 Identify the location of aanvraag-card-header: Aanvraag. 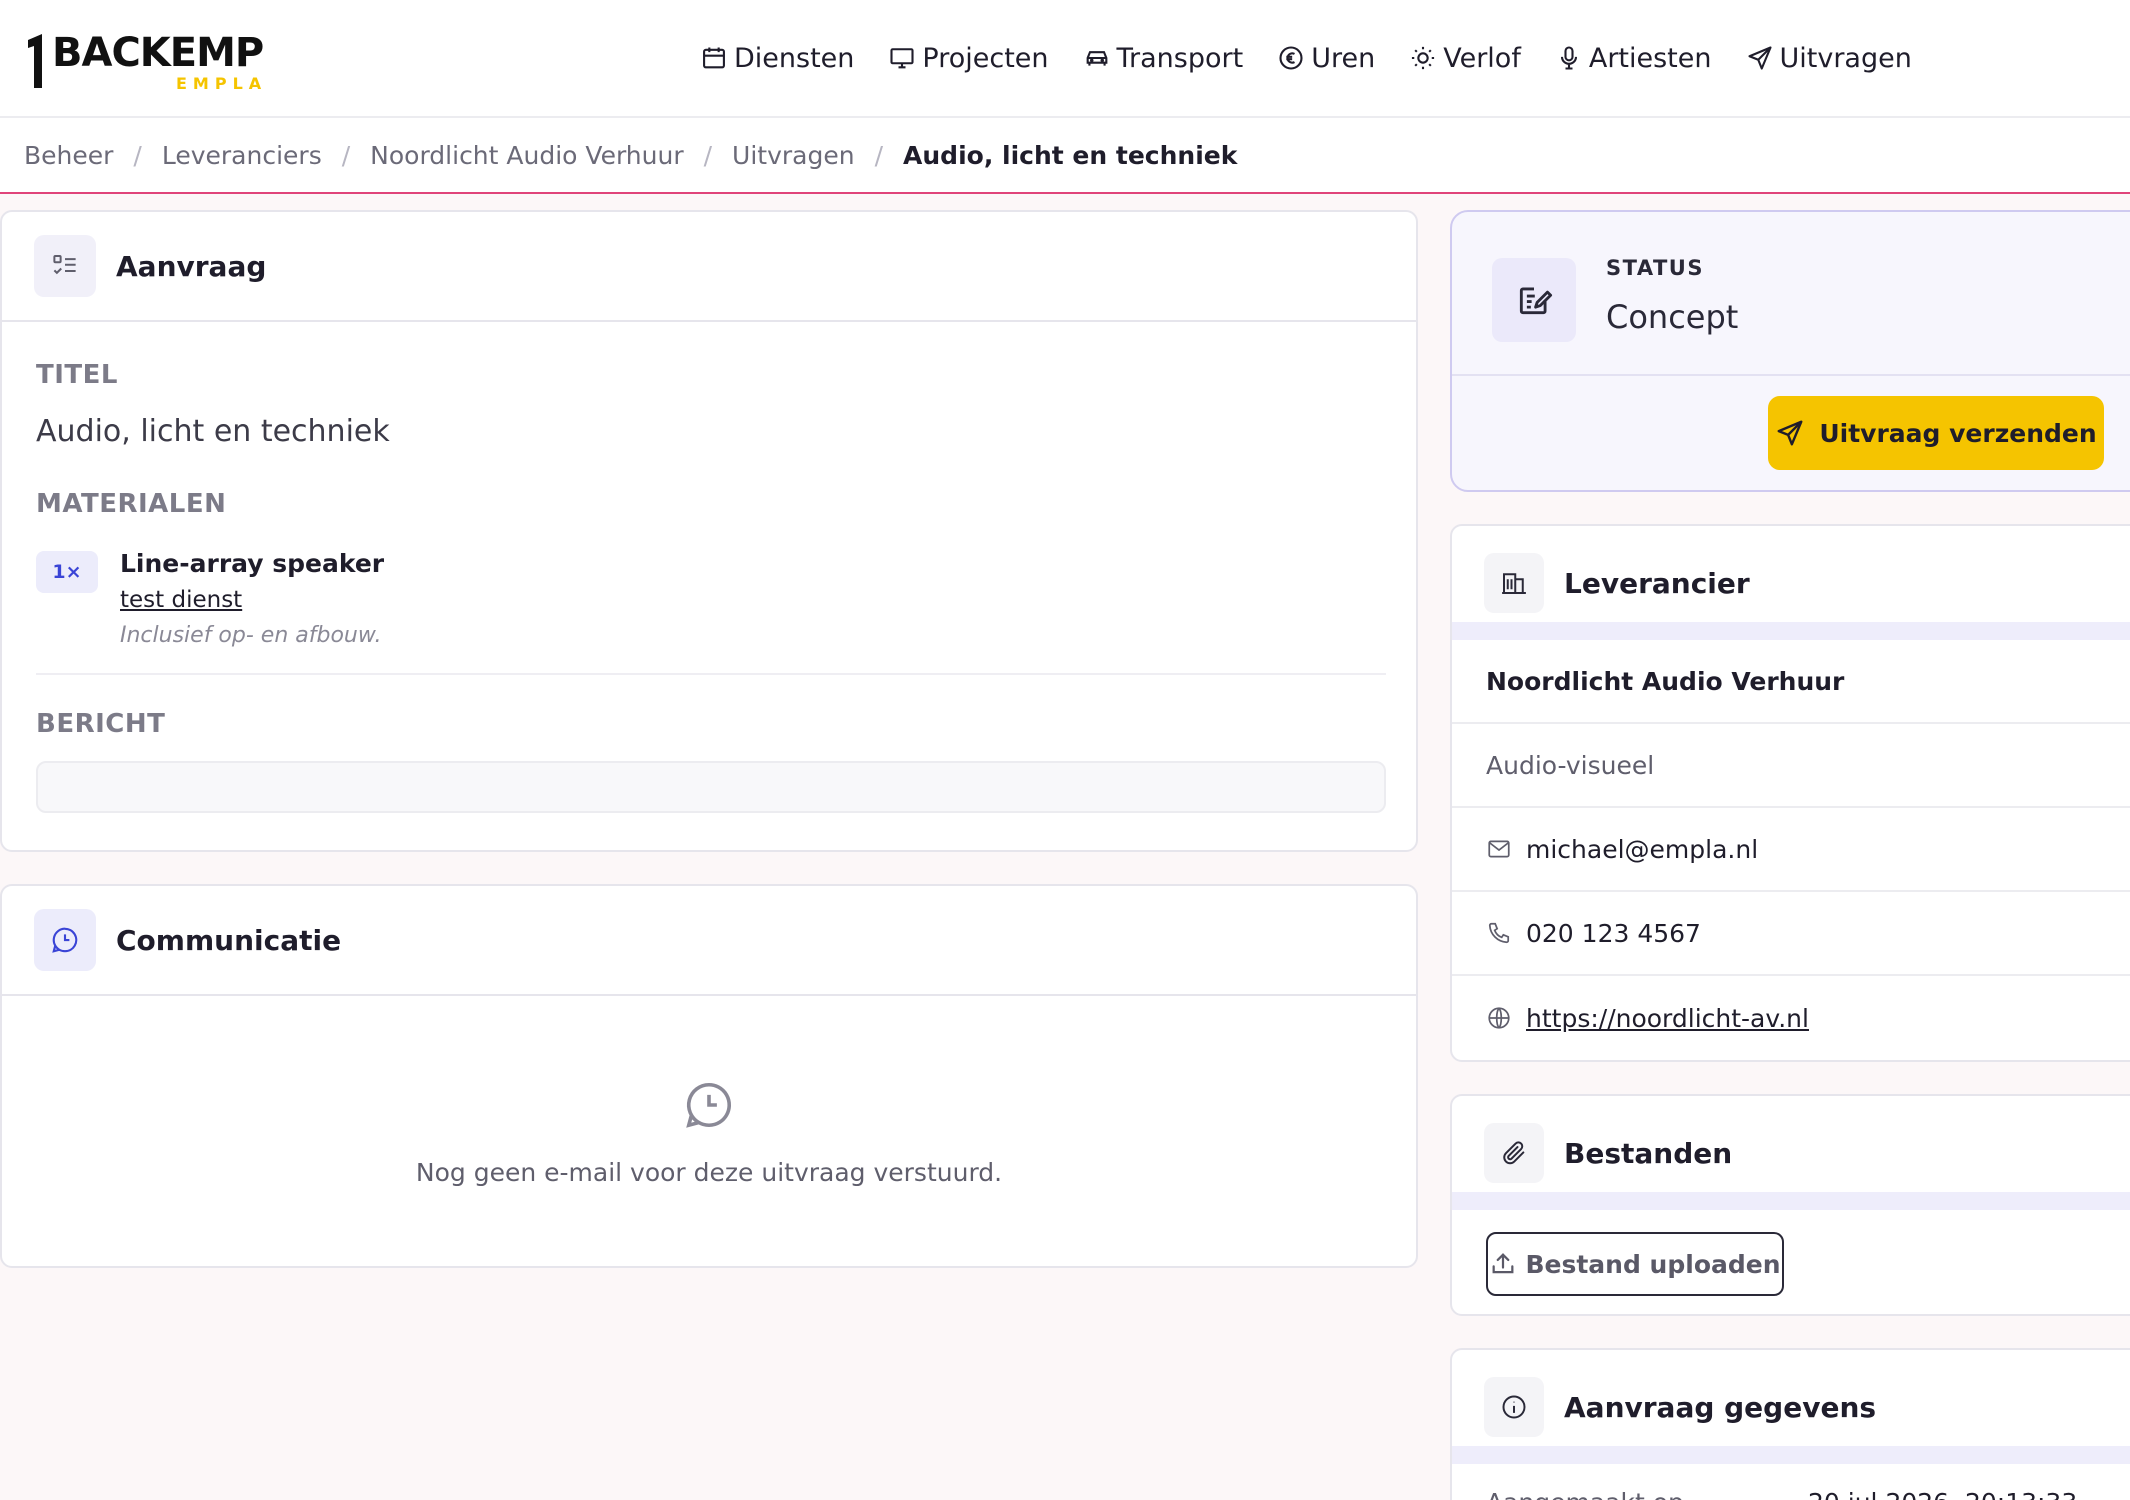
(709, 267).